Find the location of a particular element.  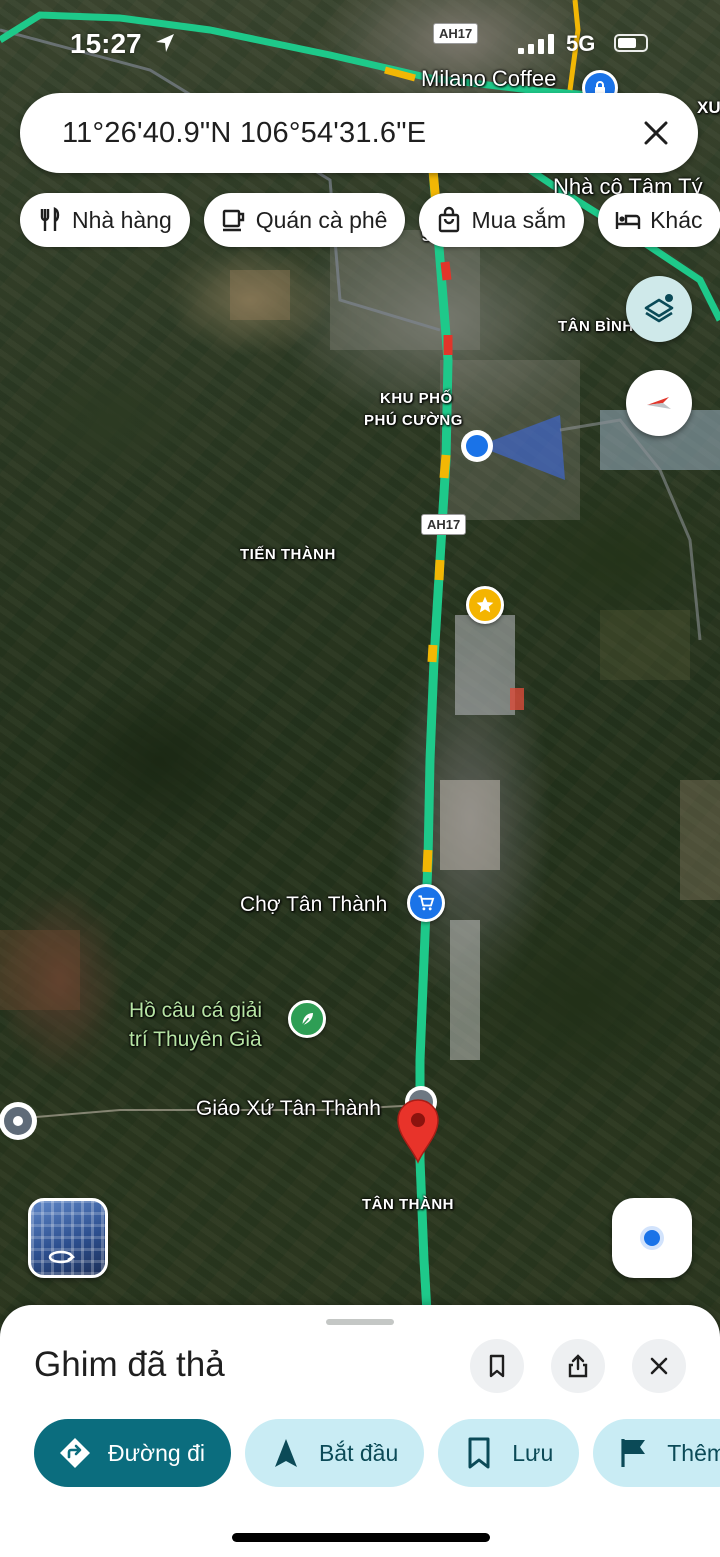

restaurant-icon is located at coordinates (50, 219).